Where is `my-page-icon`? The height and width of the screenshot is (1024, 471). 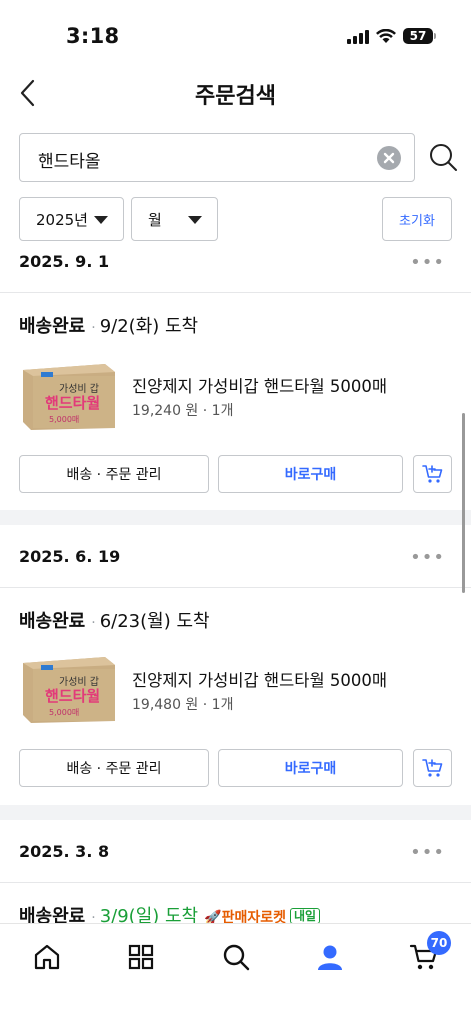 my-page-icon is located at coordinates (330, 957).